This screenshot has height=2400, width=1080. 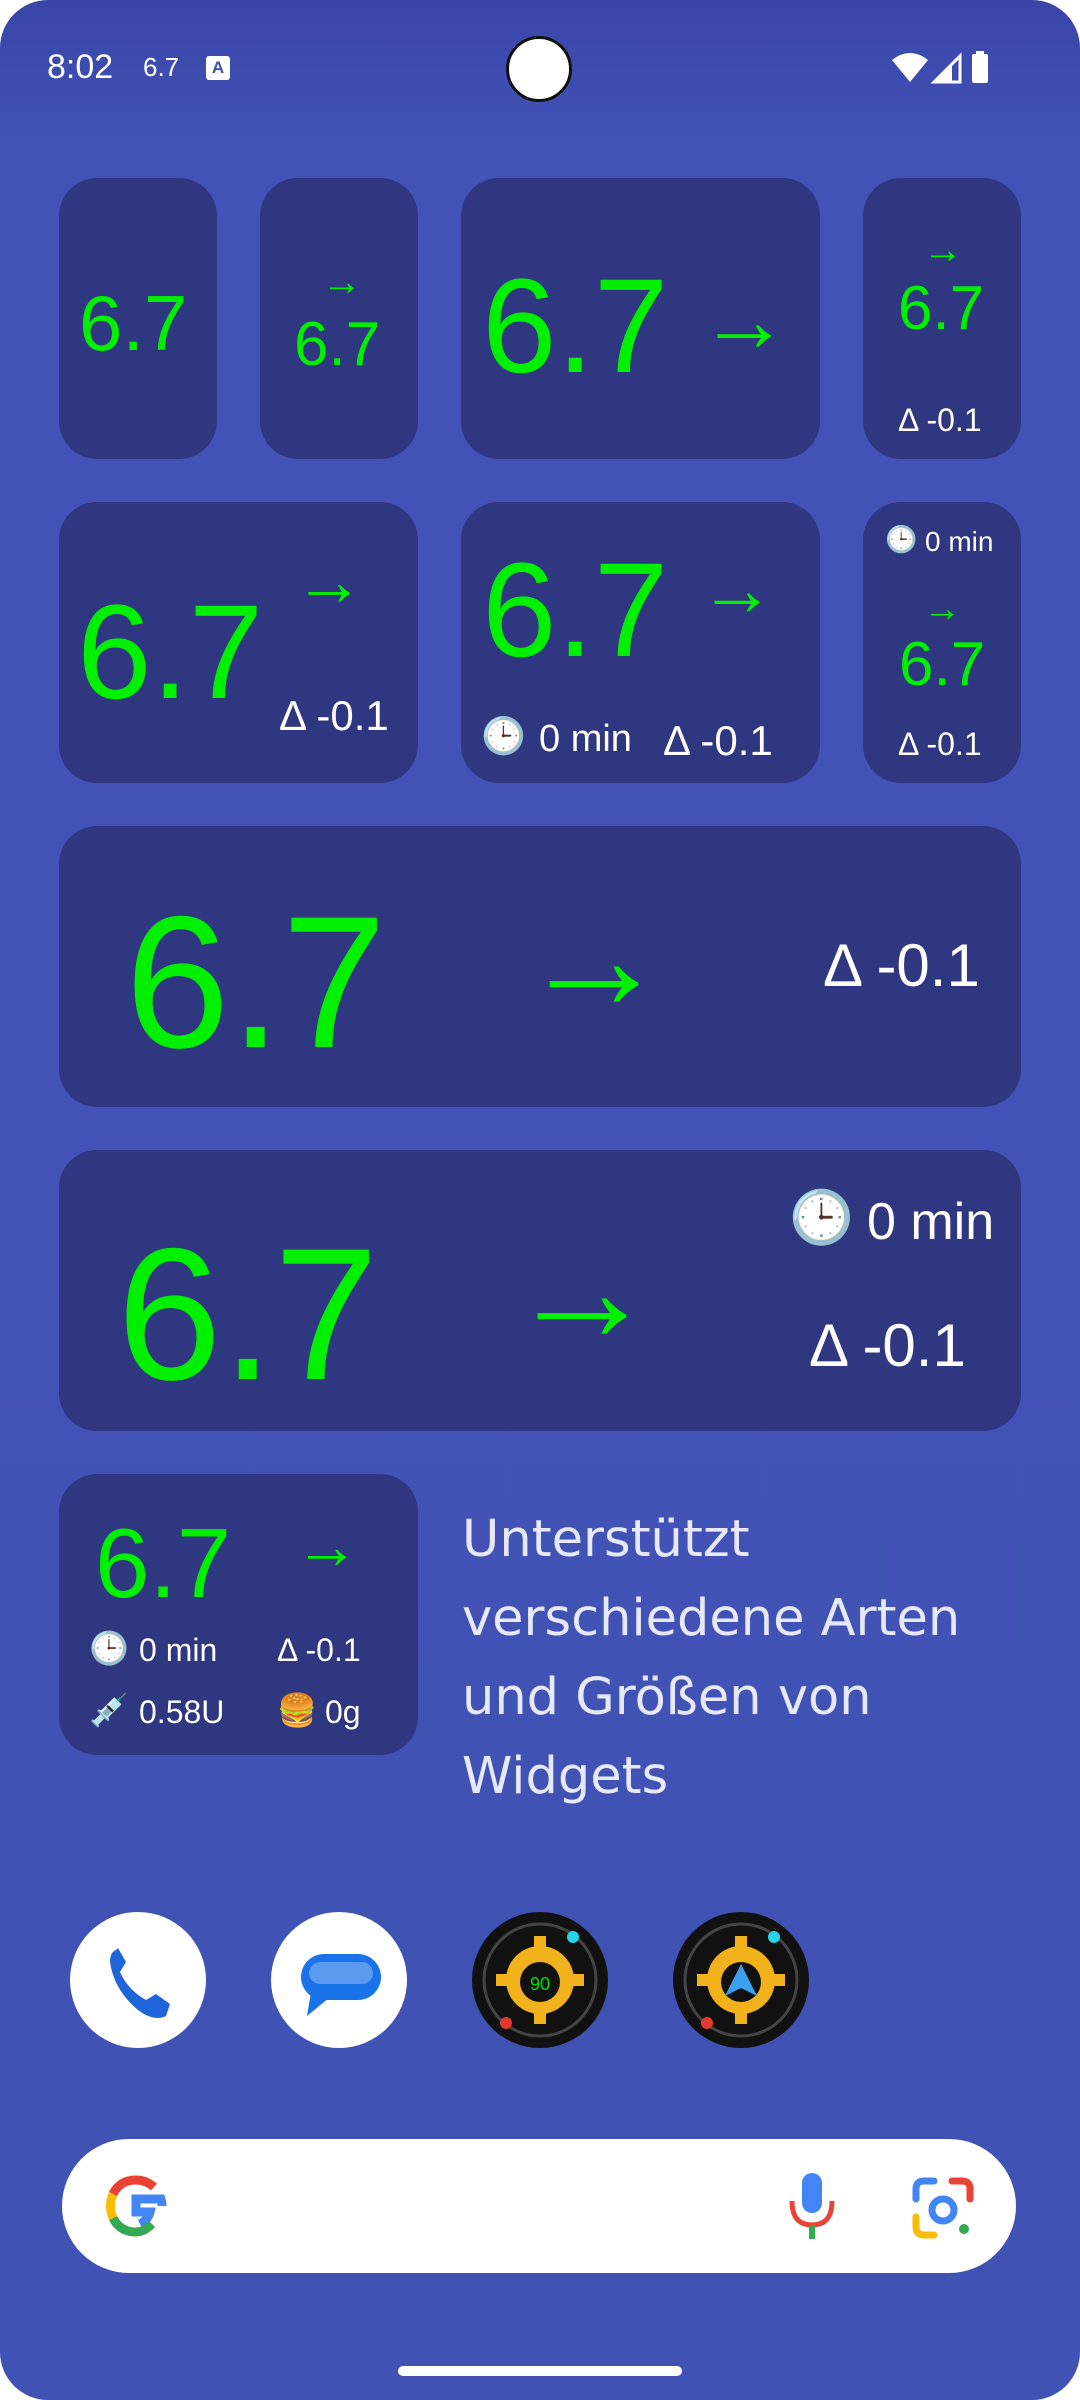 What do you see at coordinates (540, 2371) in the screenshot?
I see `home-gesture-bar` at bounding box center [540, 2371].